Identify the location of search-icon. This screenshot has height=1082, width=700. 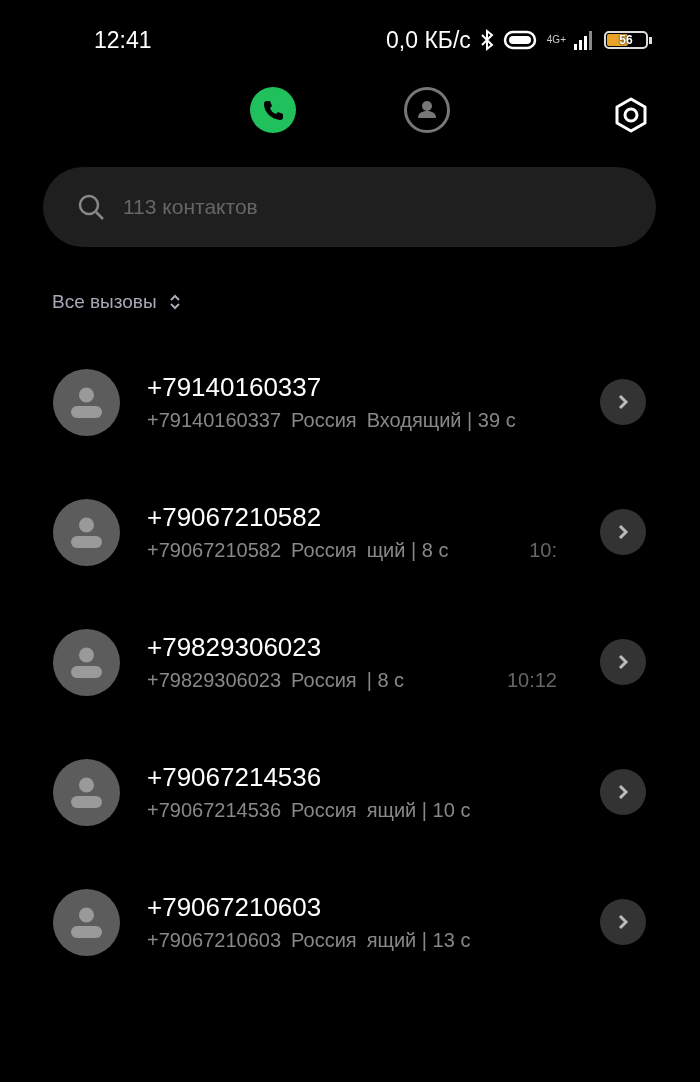
(91, 207).